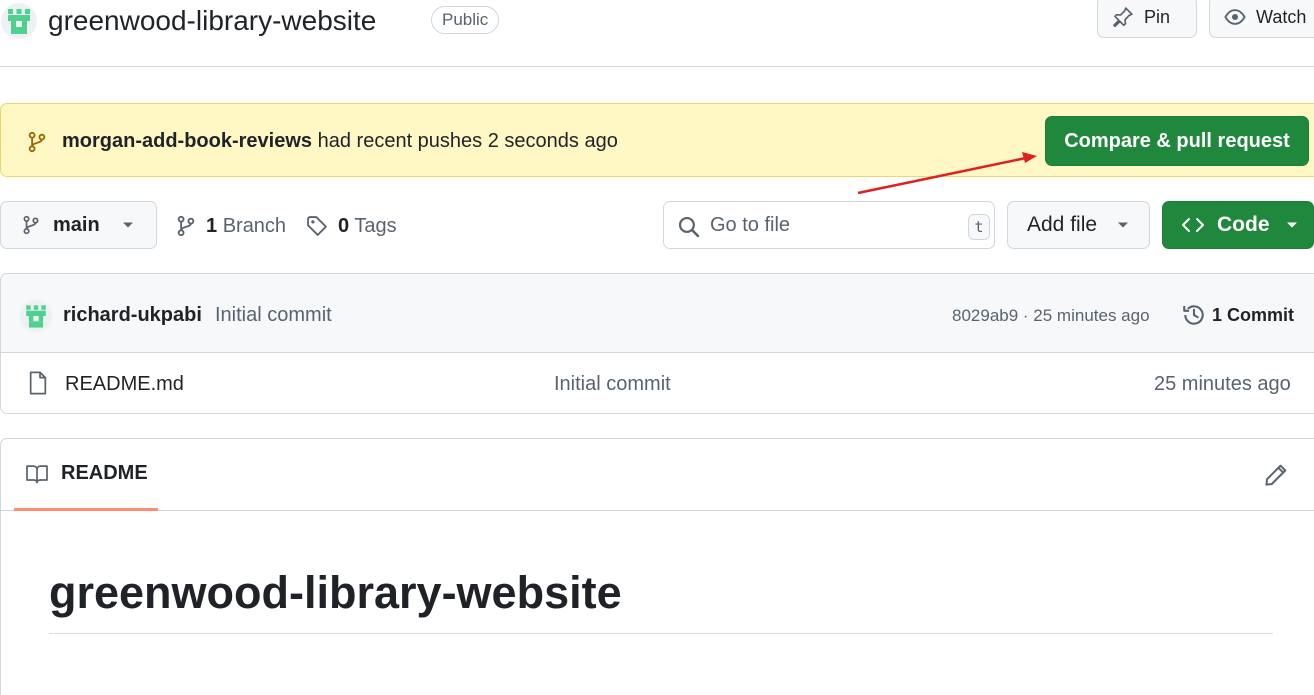 This screenshot has height=695, width=1314. Describe the element at coordinates (212, 21) in the screenshot. I see `repo-name: greenwood-library-website` at that location.